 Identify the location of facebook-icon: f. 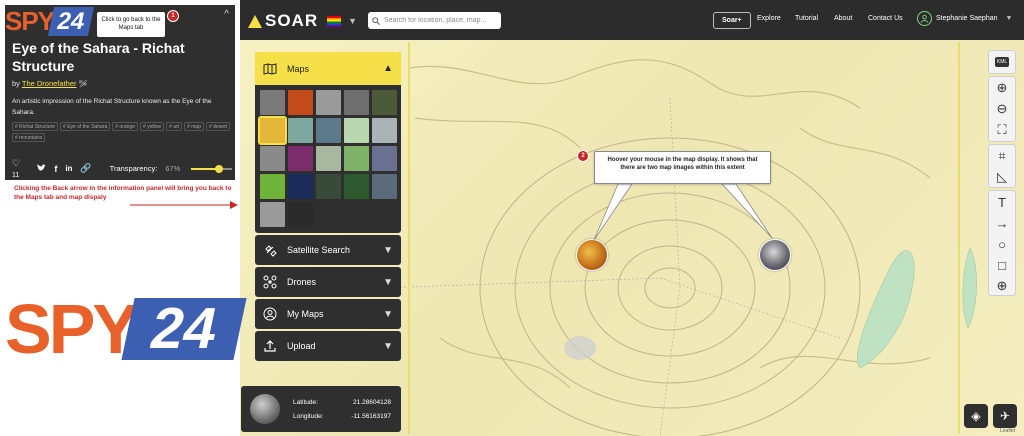
(56, 168).